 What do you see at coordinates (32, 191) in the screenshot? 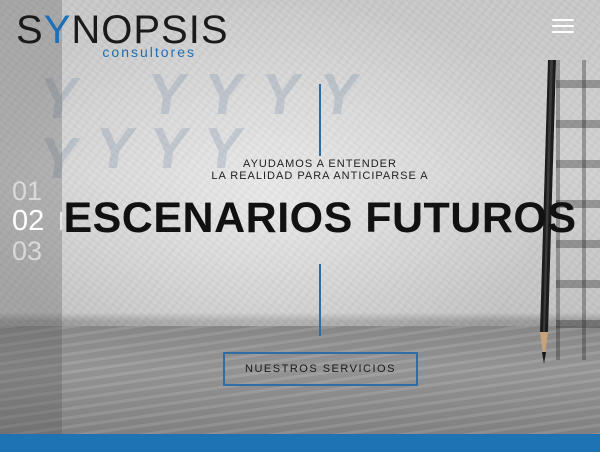
I see `slide-indicator-01: 01` at bounding box center [32, 191].